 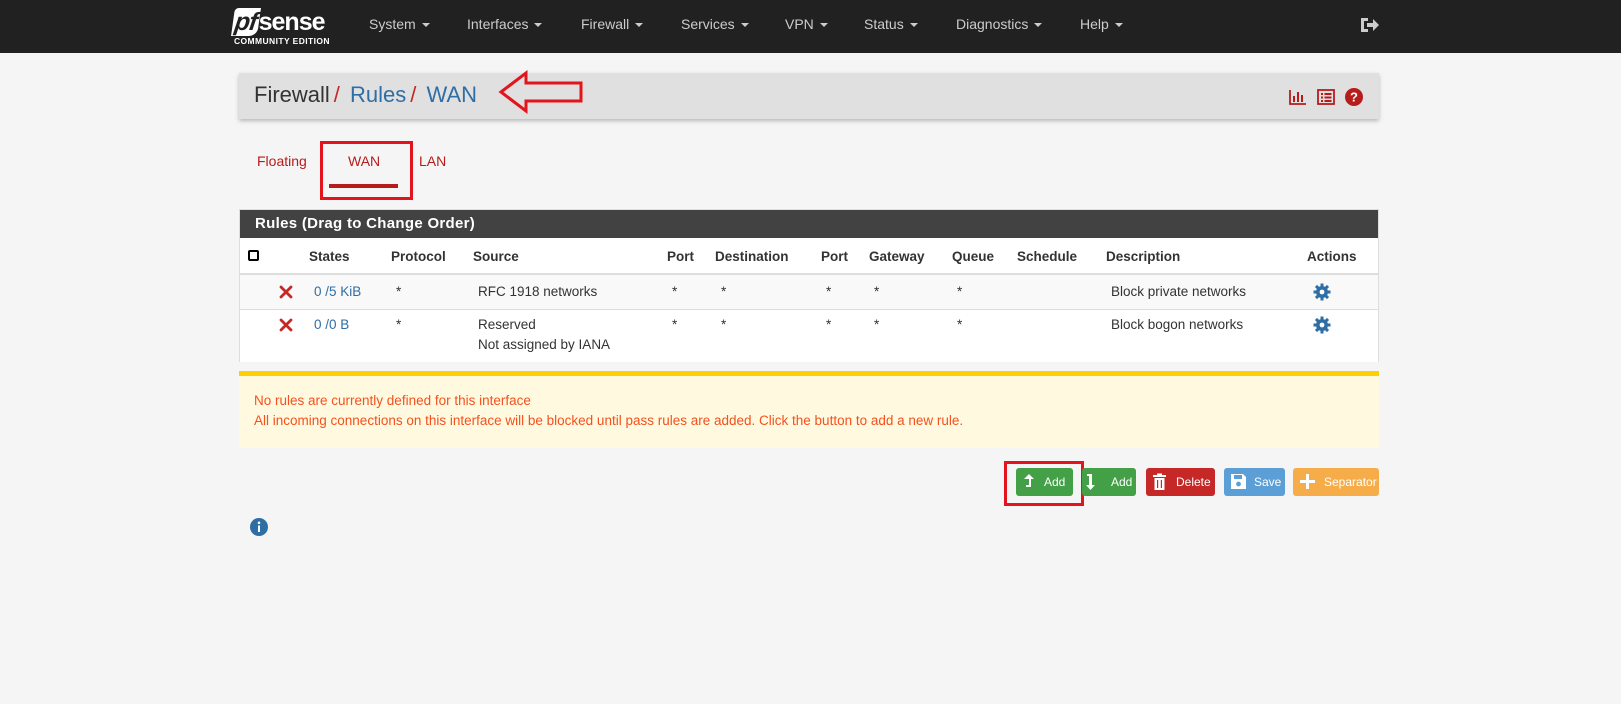 I want to click on col-source: Source, so click(x=496, y=256).